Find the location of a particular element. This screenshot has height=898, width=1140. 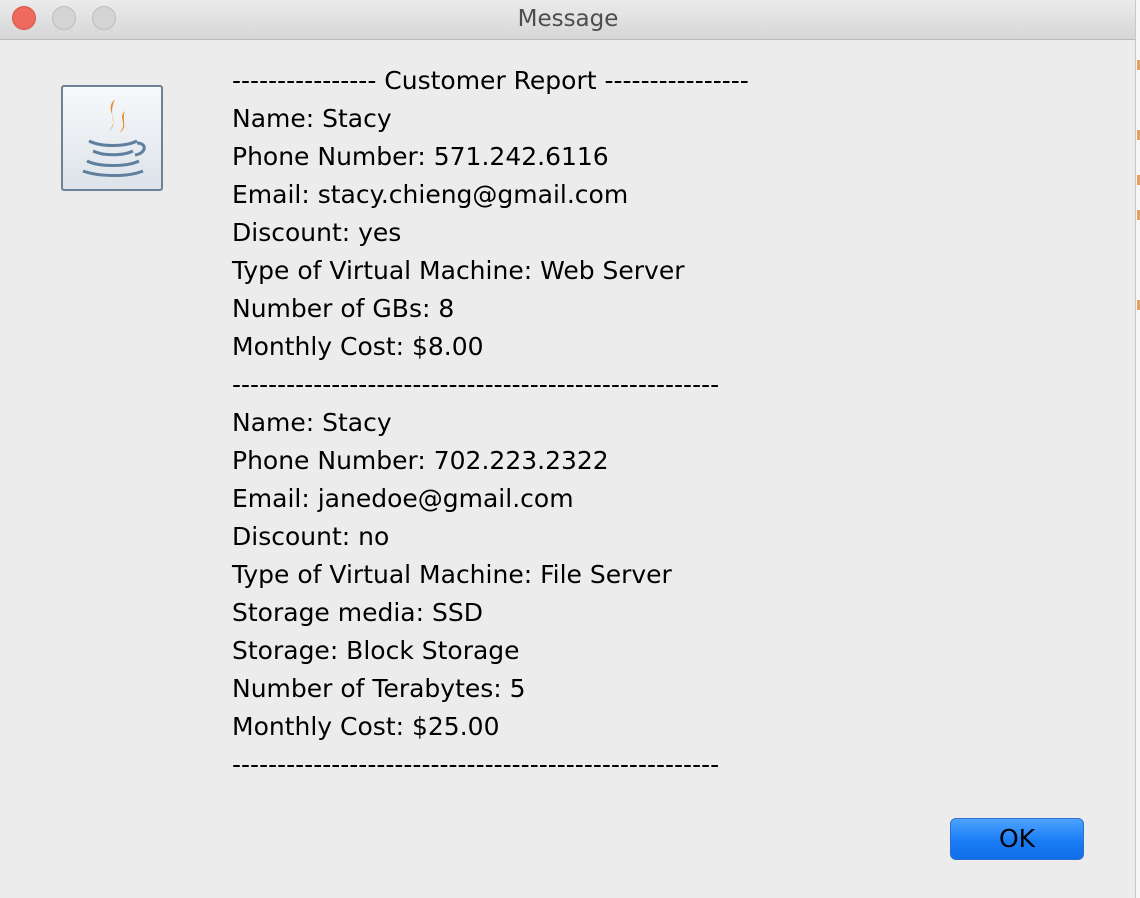

customer-email: Email: janedoe@gmail.com is located at coordinates (403, 498).